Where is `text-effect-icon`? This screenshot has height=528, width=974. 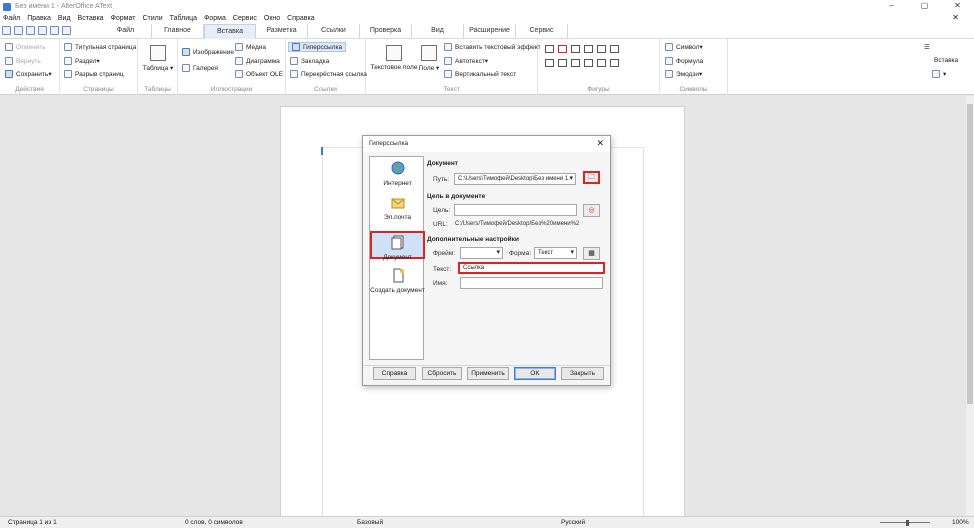
text-effect-icon is located at coordinates (448, 47).